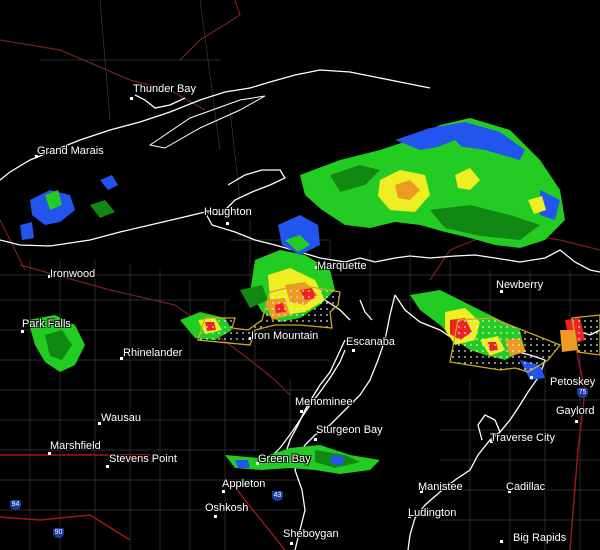  What do you see at coordinates (75, 446) in the screenshot?
I see `city-marshfield: Marshfield` at bounding box center [75, 446].